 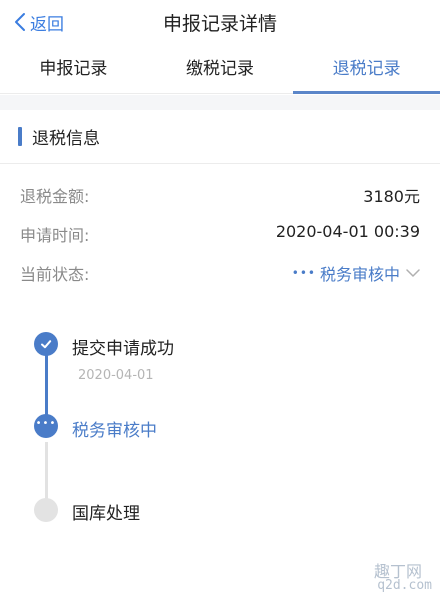 What do you see at coordinates (46, 384) in the screenshot?
I see `timeline-connector-complete` at bounding box center [46, 384].